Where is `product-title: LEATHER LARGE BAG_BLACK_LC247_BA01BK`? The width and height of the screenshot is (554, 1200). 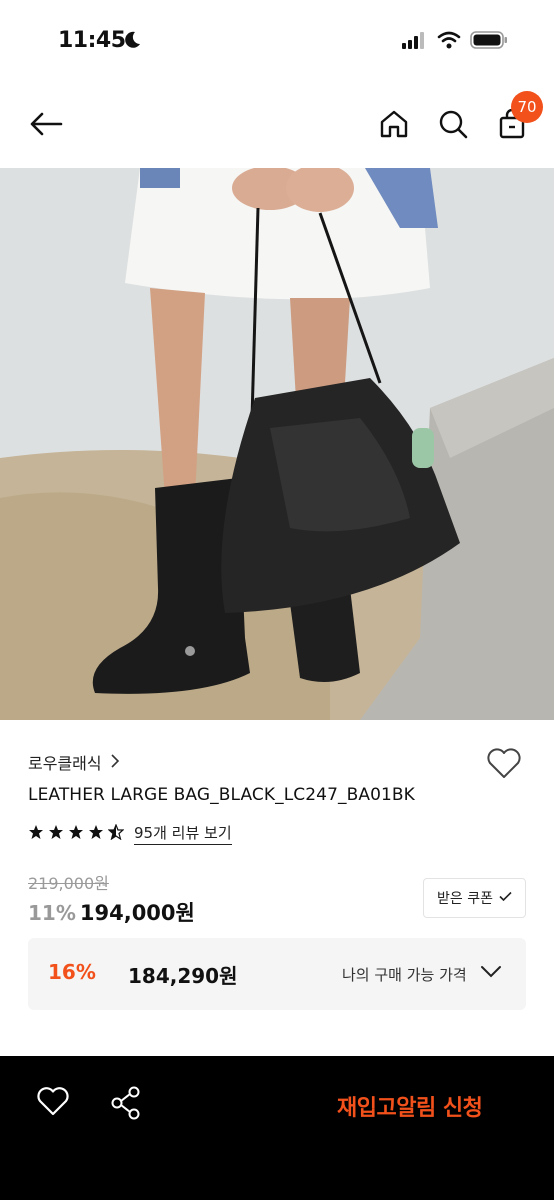
product-title: LEATHER LARGE BAG_BLACK_LC247_BA01BK is located at coordinates (221, 795).